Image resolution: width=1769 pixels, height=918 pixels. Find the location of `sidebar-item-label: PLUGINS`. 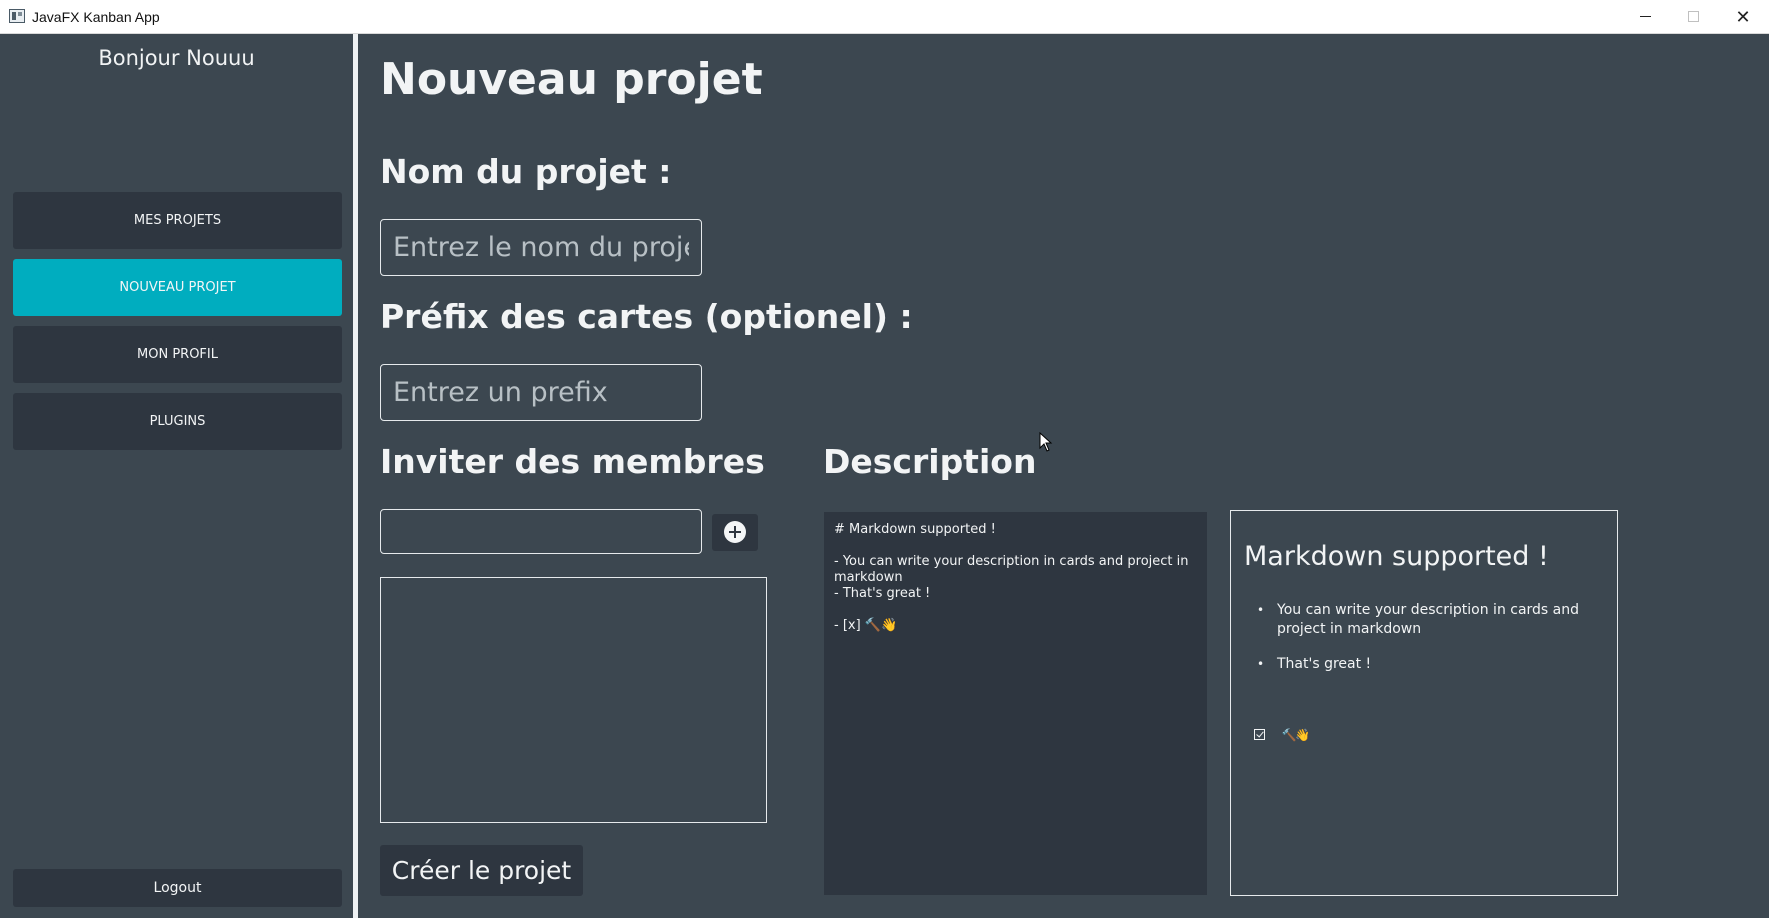

sidebar-item-label: PLUGINS is located at coordinates (177, 421).